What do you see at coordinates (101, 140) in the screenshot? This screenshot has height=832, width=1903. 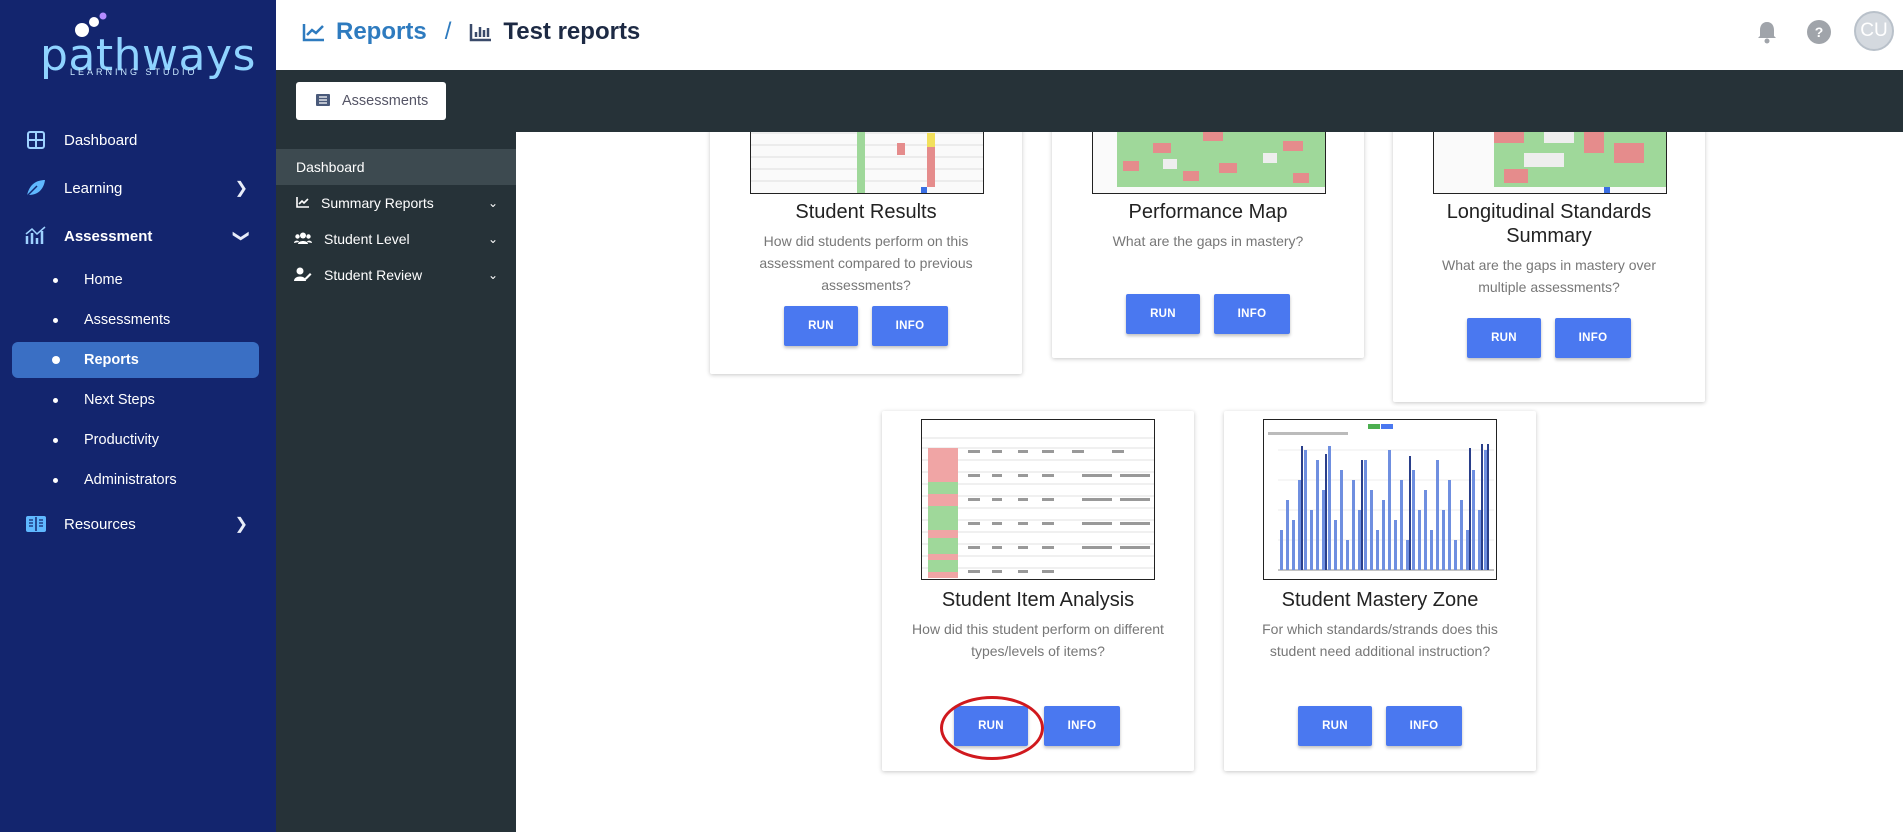 I see `nav-item-label: Dashboard` at bounding box center [101, 140].